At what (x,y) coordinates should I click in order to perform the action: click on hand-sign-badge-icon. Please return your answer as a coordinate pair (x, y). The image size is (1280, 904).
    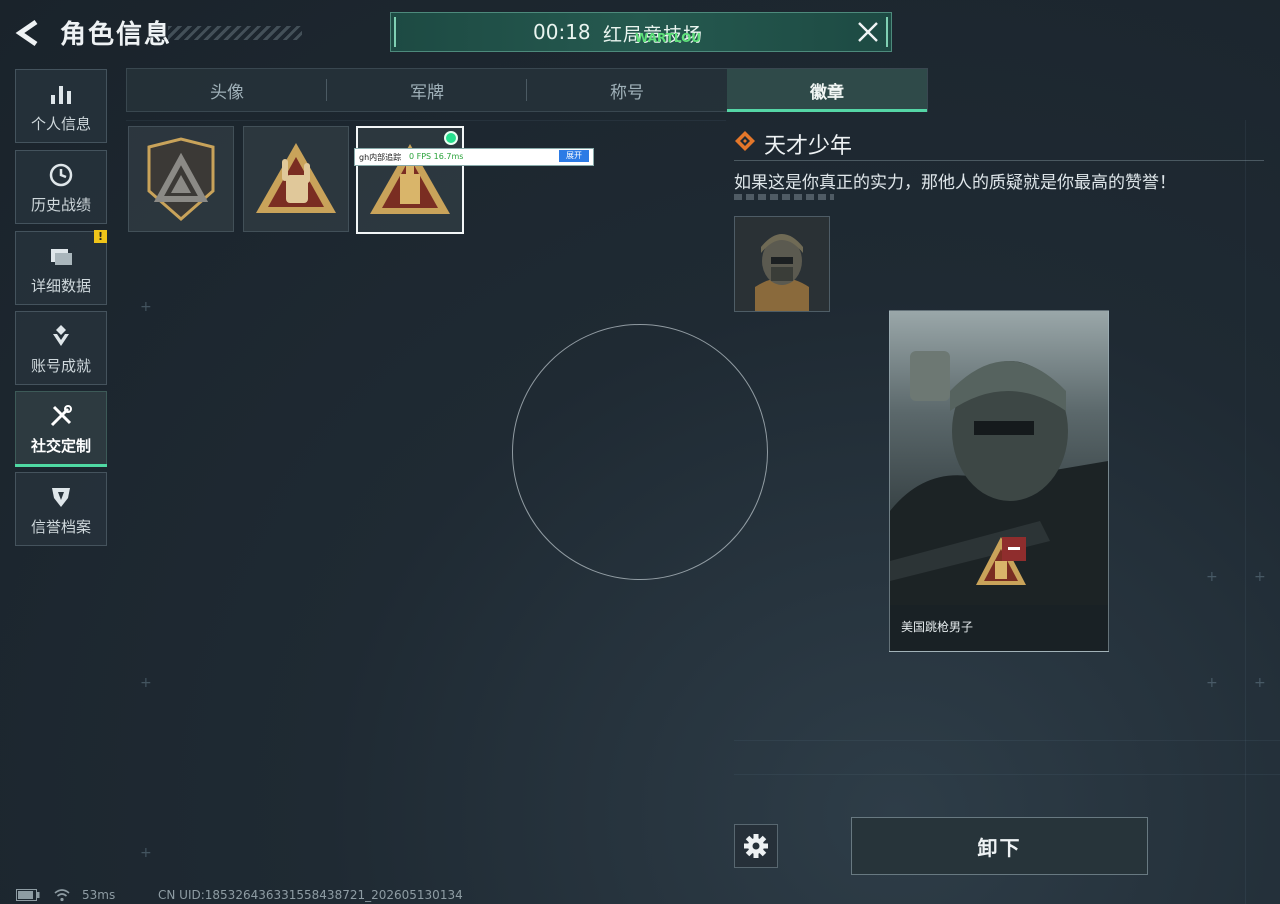
    Looking at the image, I should click on (296, 178).